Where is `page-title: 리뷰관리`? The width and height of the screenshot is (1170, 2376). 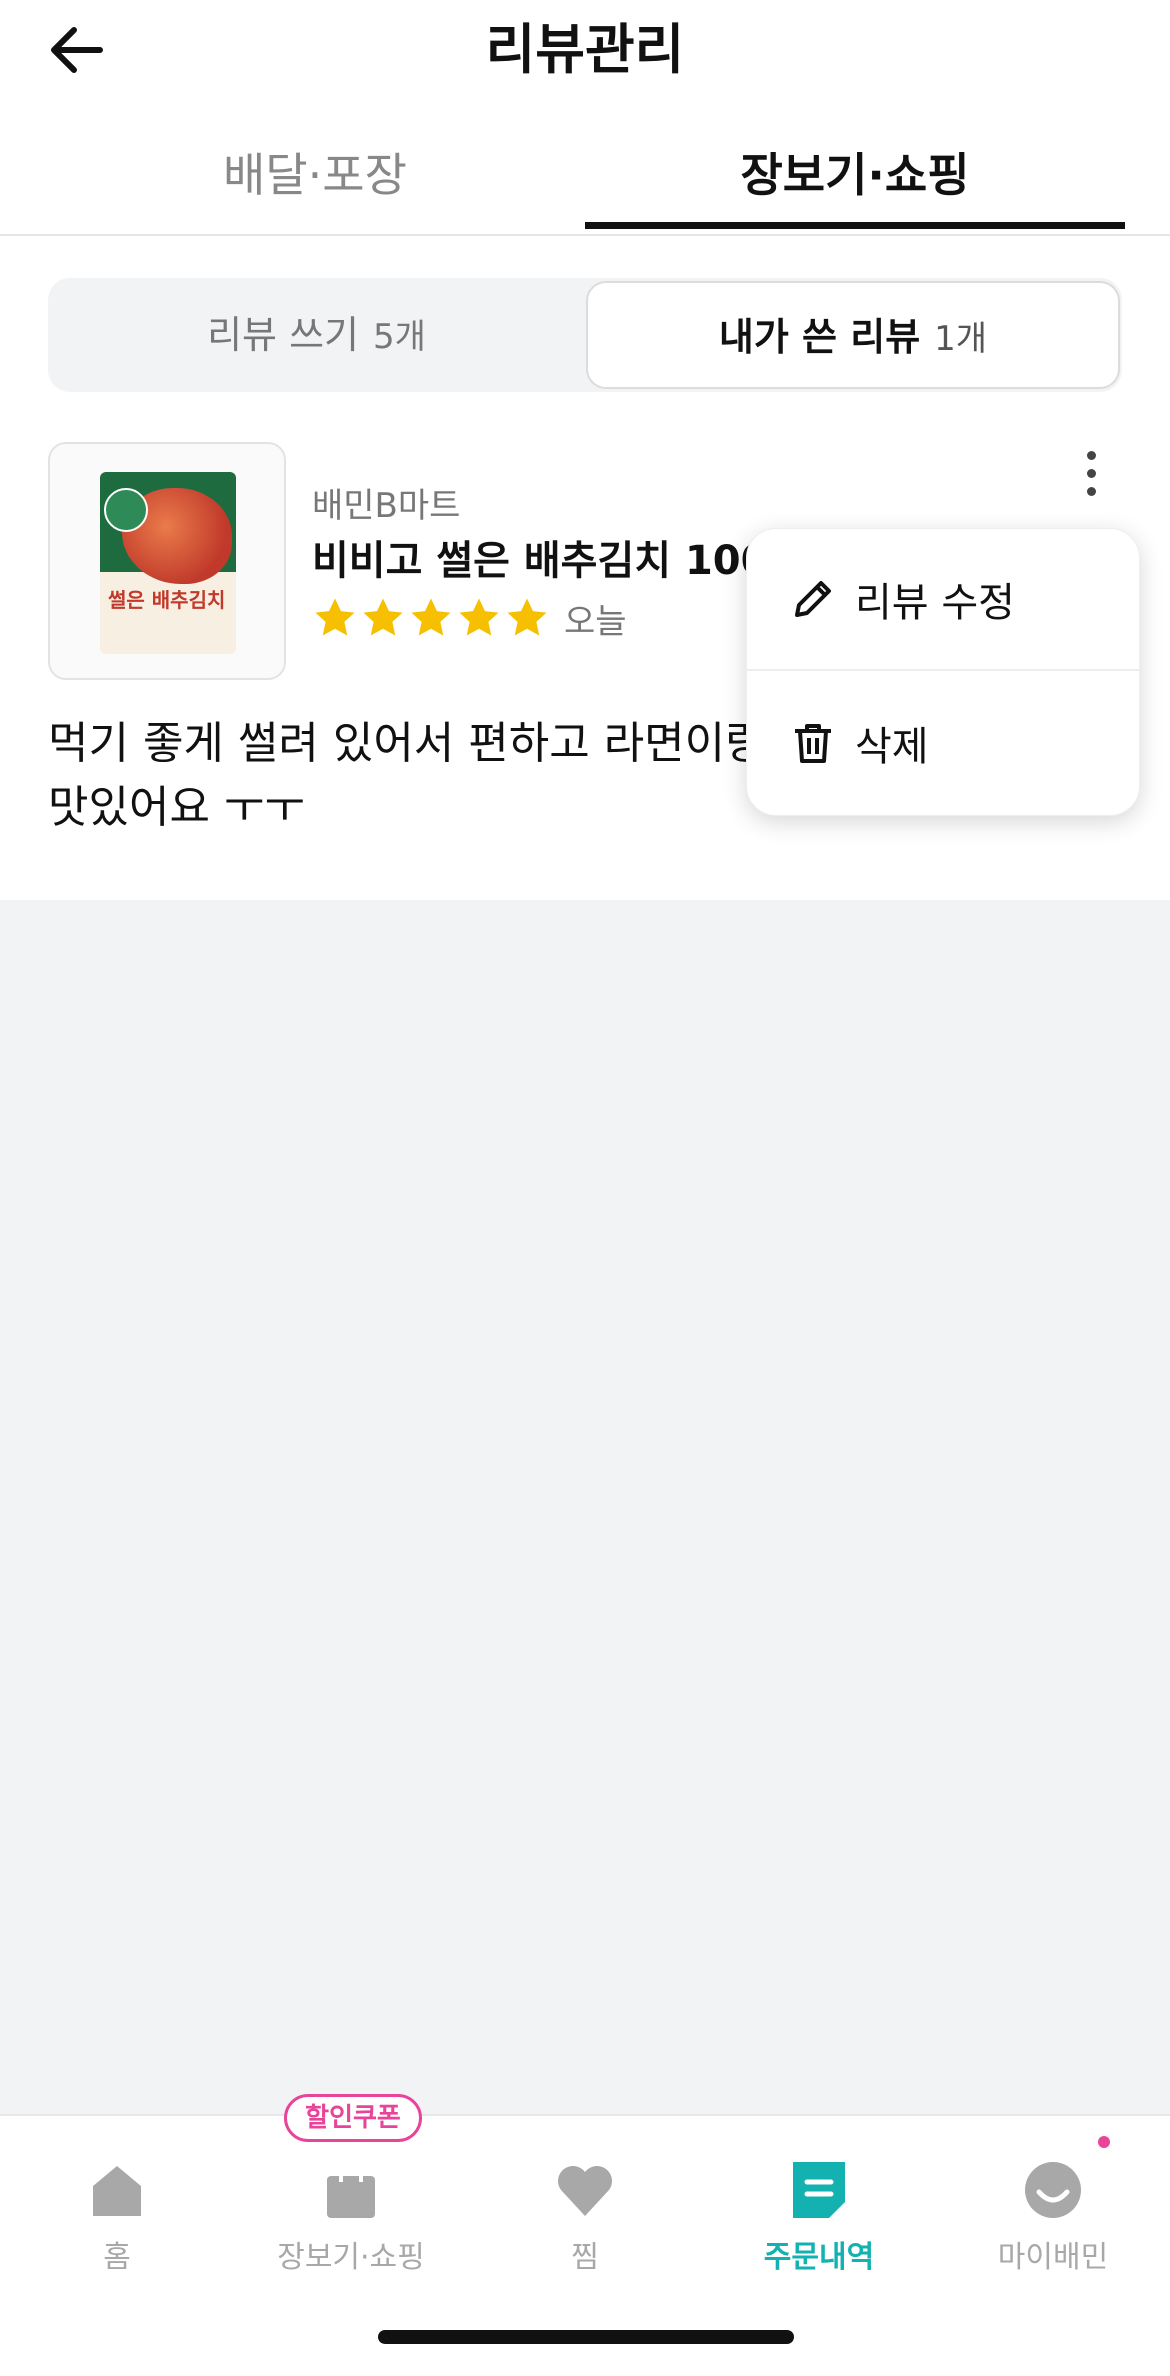
page-title: 리뷰관리 is located at coordinates (585, 49).